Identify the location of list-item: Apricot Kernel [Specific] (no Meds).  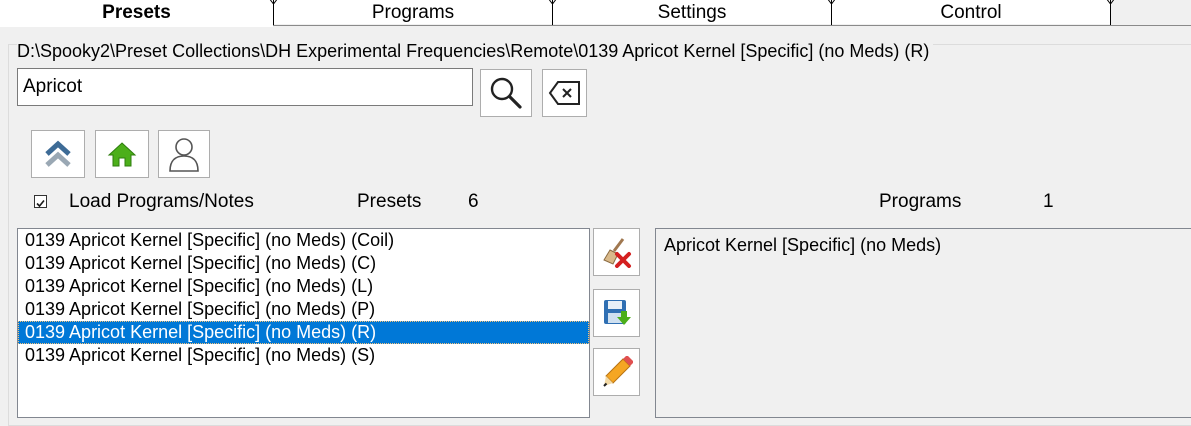
(923, 242).